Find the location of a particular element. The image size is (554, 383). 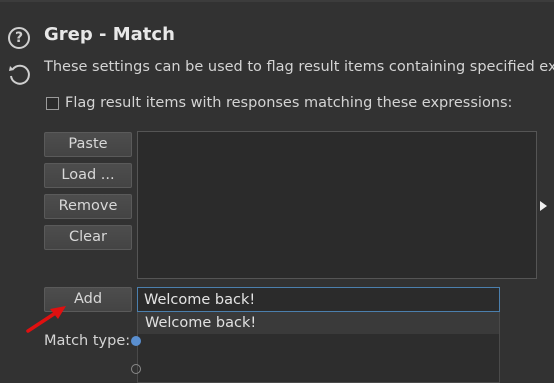

paste-button: Paste is located at coordinates (88, 144).